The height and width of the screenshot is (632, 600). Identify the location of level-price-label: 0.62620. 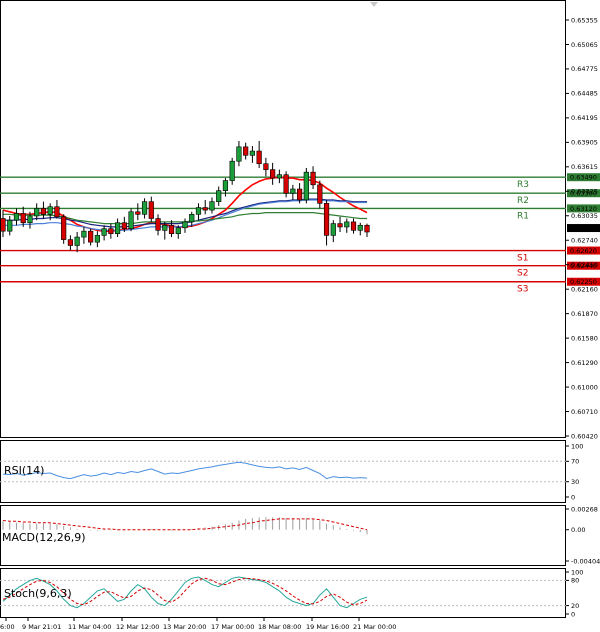
(583, 251).